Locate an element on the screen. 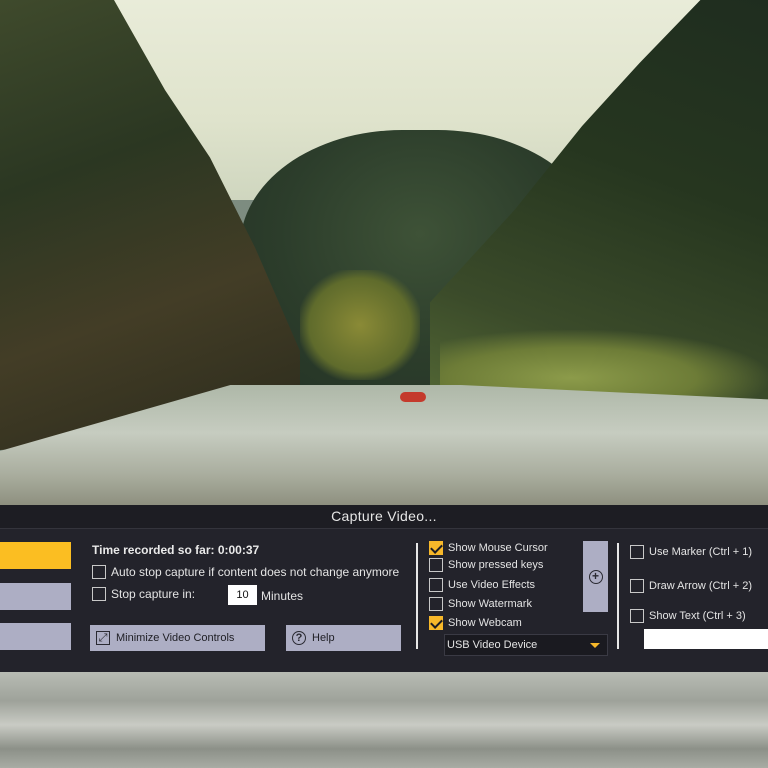 Image resolution: width=768 pixels, height=768 pixels. option-draw-arrow: Draw Arrow (Ctrl + 2) is located at coordinates (691, 586).